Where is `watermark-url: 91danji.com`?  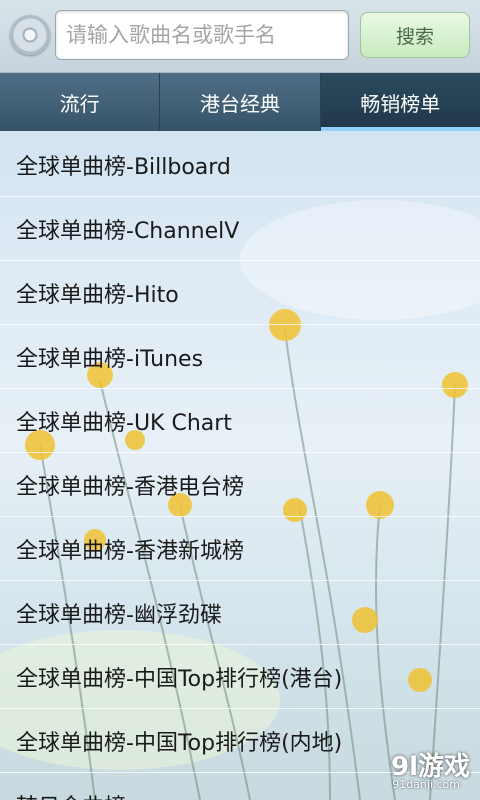
watermark-url: 91danji.com is located at coordinates (426, 784).